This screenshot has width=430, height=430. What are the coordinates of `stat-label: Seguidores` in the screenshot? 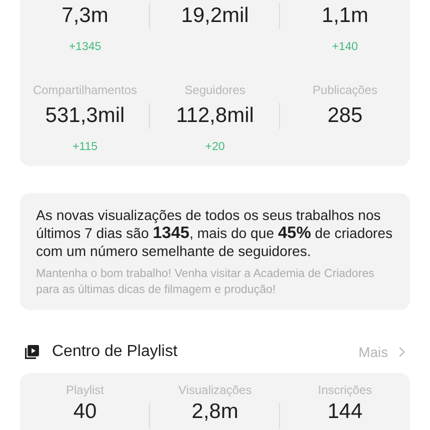 It's located at (215, 90).